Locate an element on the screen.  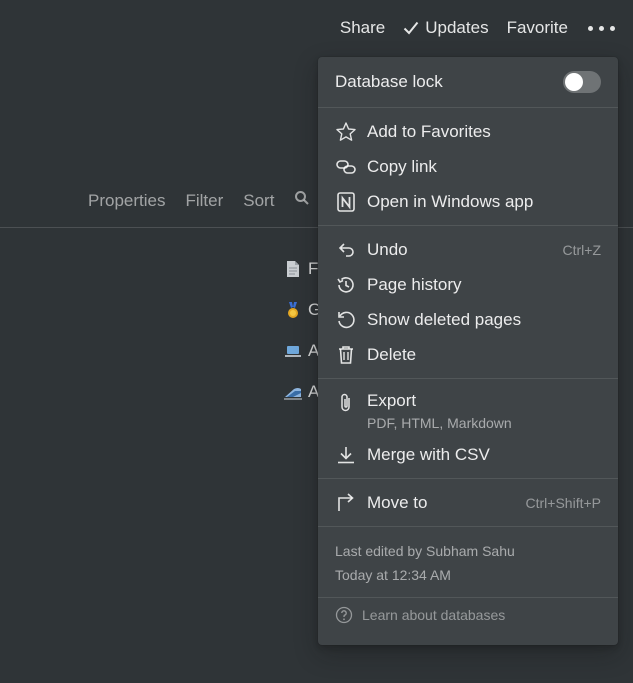
topbar: Share Updates Favorite is located at coordinates (477, 28).